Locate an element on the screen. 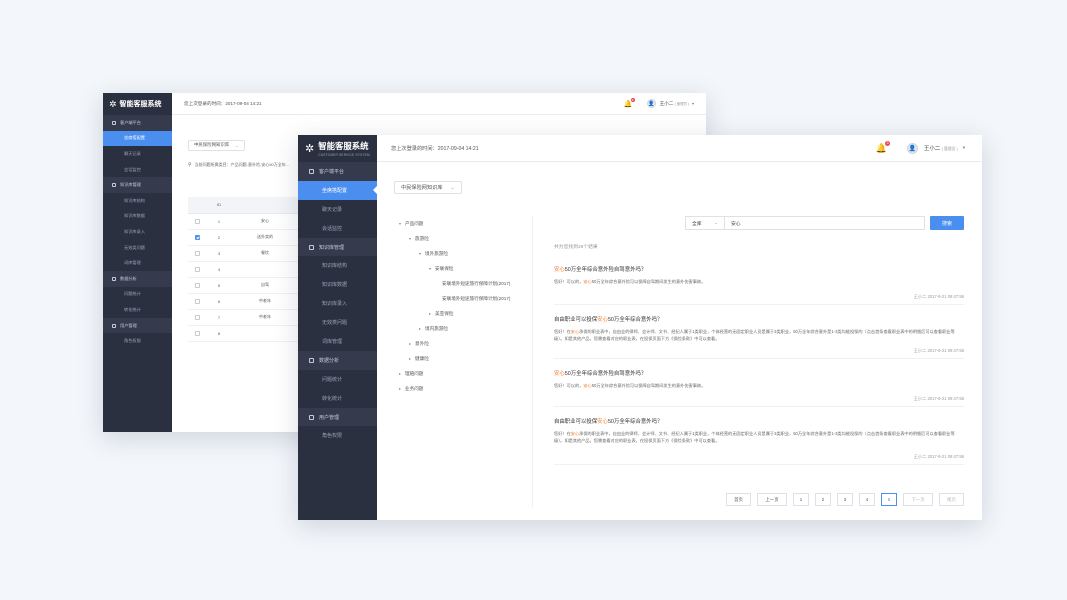  first-page-button: 首页 is located at coordinates (738, 499).